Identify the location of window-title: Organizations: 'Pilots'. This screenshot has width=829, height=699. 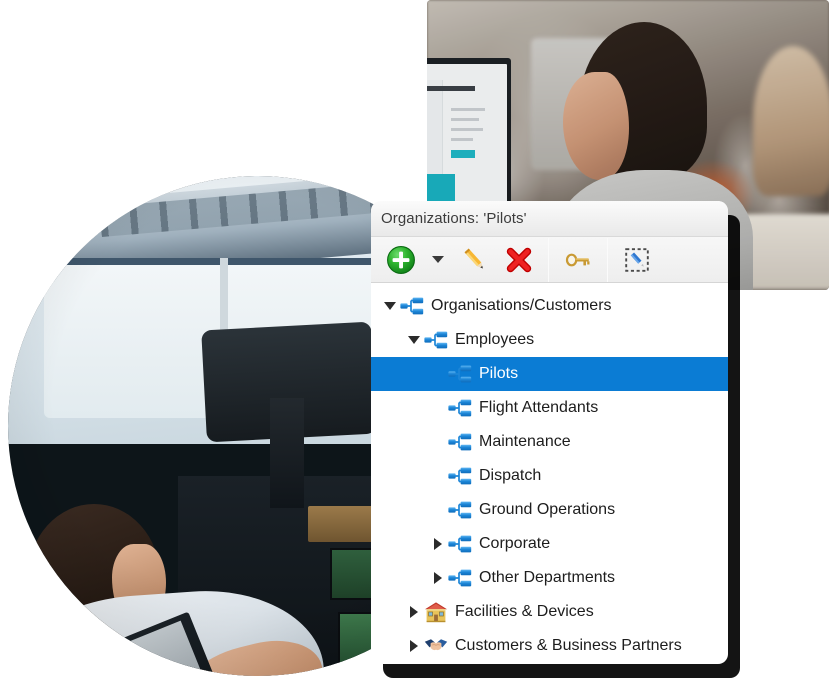
(454, 218).